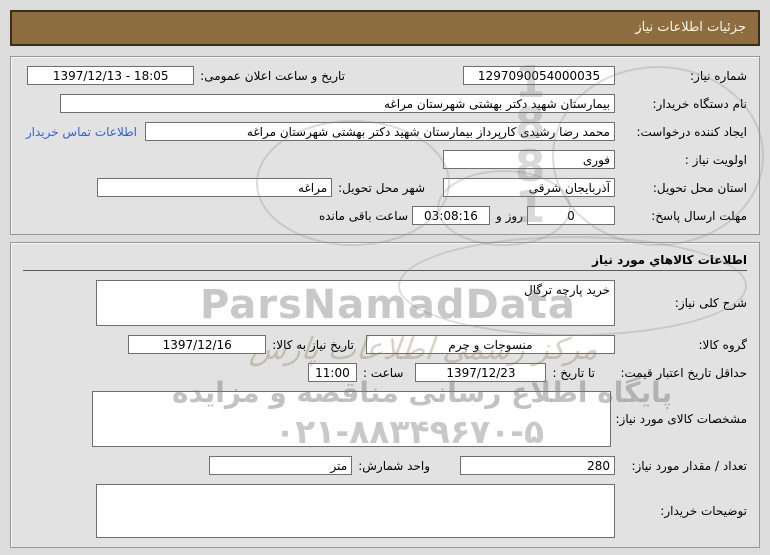 The height and width of the screenshot is (555, 770). I want to click on unit-label: واحد شمارش:, so click(394, 465).